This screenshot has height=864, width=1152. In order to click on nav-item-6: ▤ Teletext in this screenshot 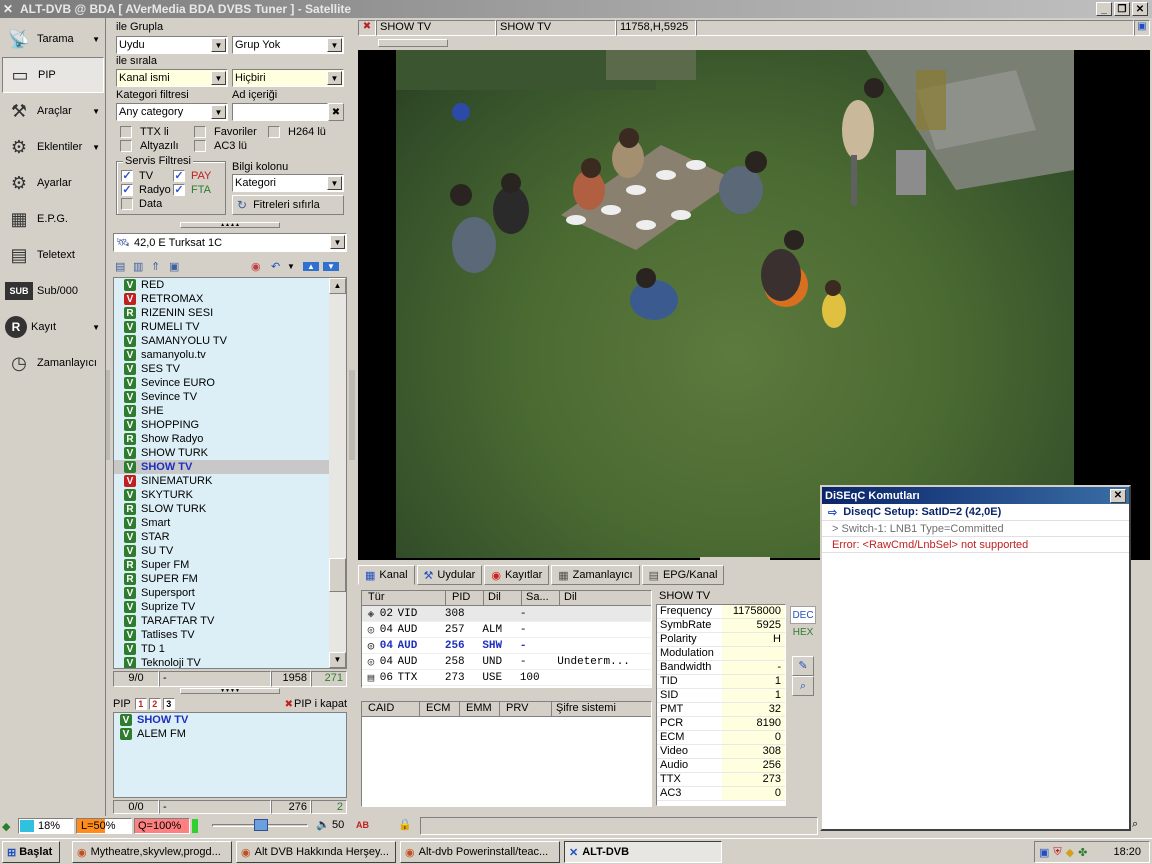, I will do `click(53, 255)`.